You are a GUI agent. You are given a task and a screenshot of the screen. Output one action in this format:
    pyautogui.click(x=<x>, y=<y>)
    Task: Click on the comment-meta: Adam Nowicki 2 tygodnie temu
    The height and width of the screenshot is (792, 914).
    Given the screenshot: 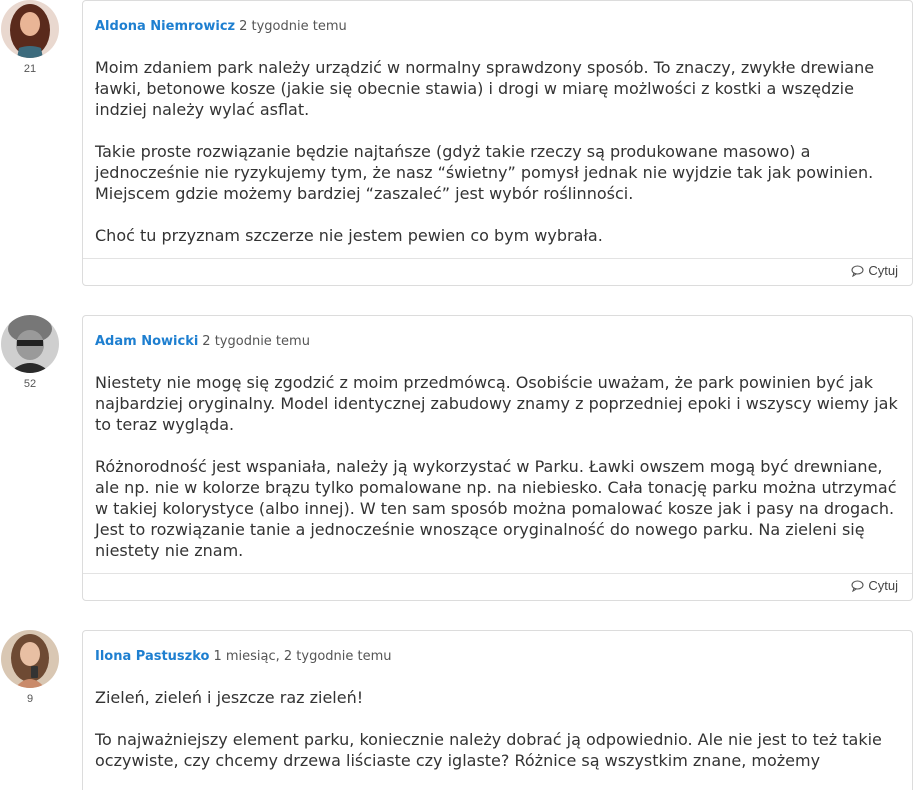 What is the action you would take?
    pyautogui.click(x=202, y=342)
    